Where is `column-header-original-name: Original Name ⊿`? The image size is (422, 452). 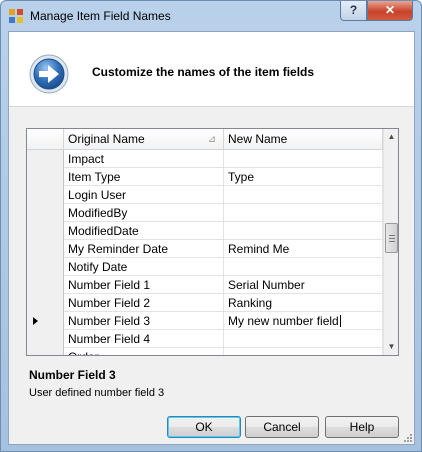
column-header-original-name: Original Name ⊿ is located at coordinates (144, 139).